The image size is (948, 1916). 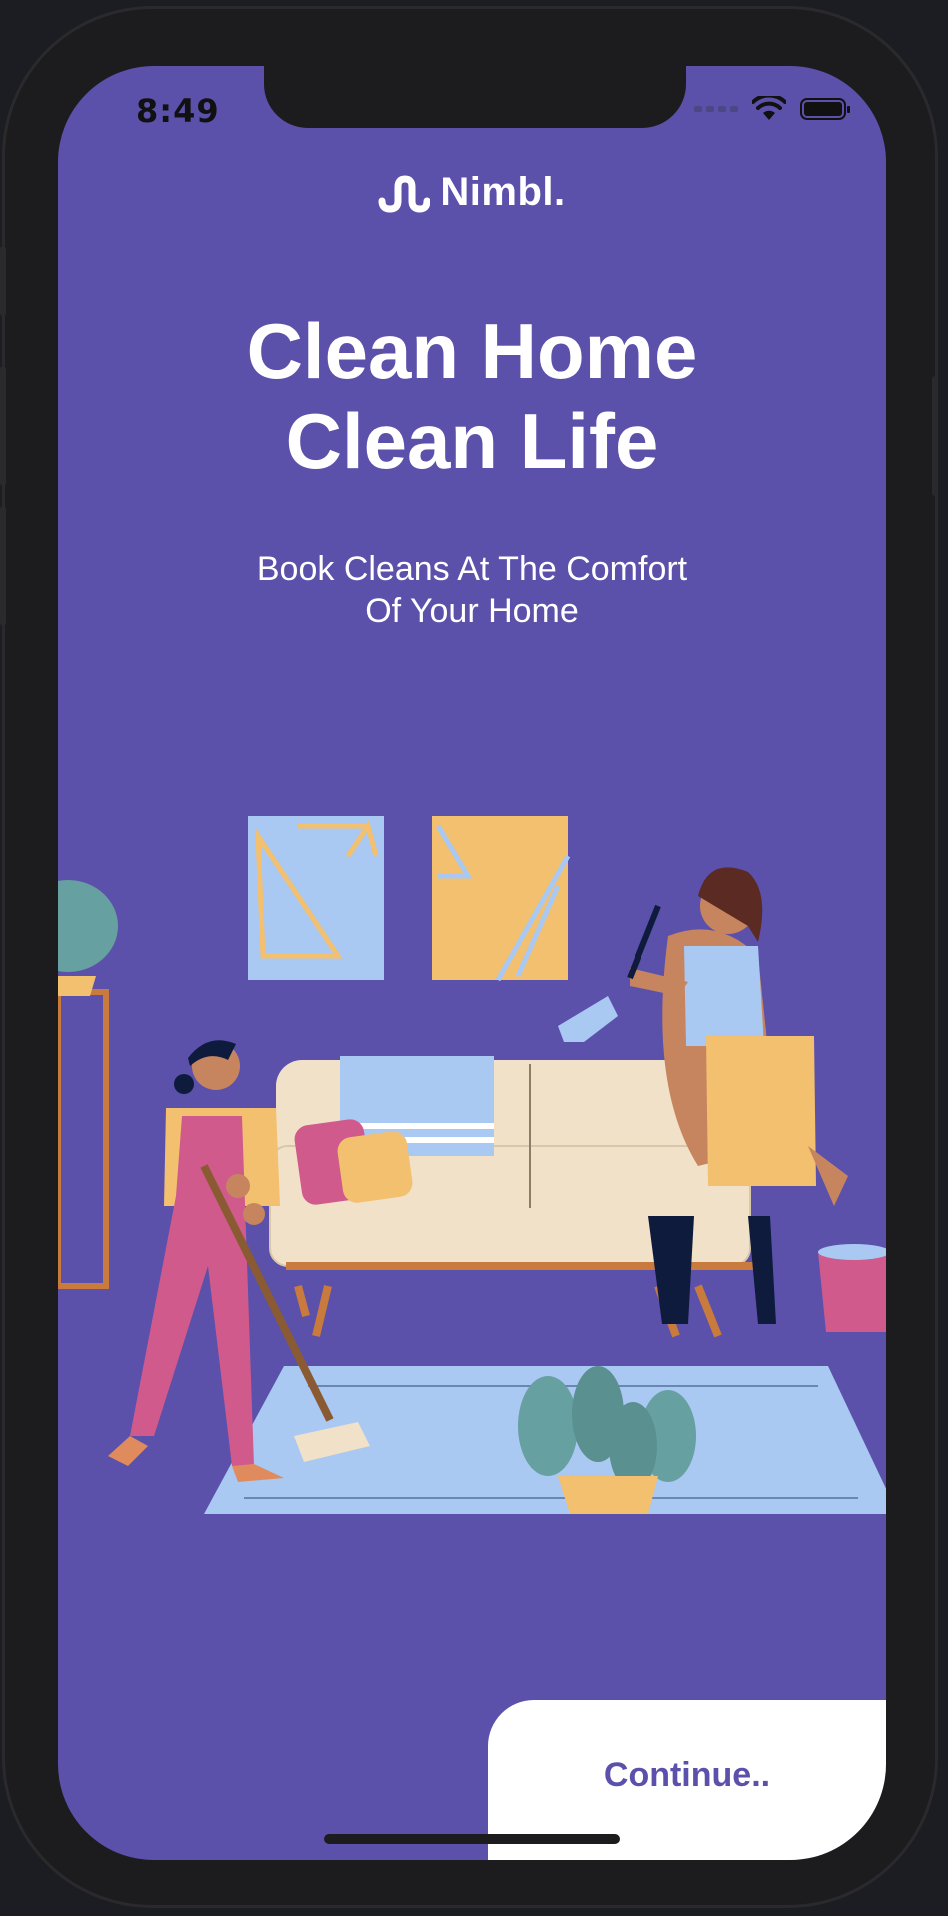 I want to click on wifi-icon, so click(x=769, y=108).